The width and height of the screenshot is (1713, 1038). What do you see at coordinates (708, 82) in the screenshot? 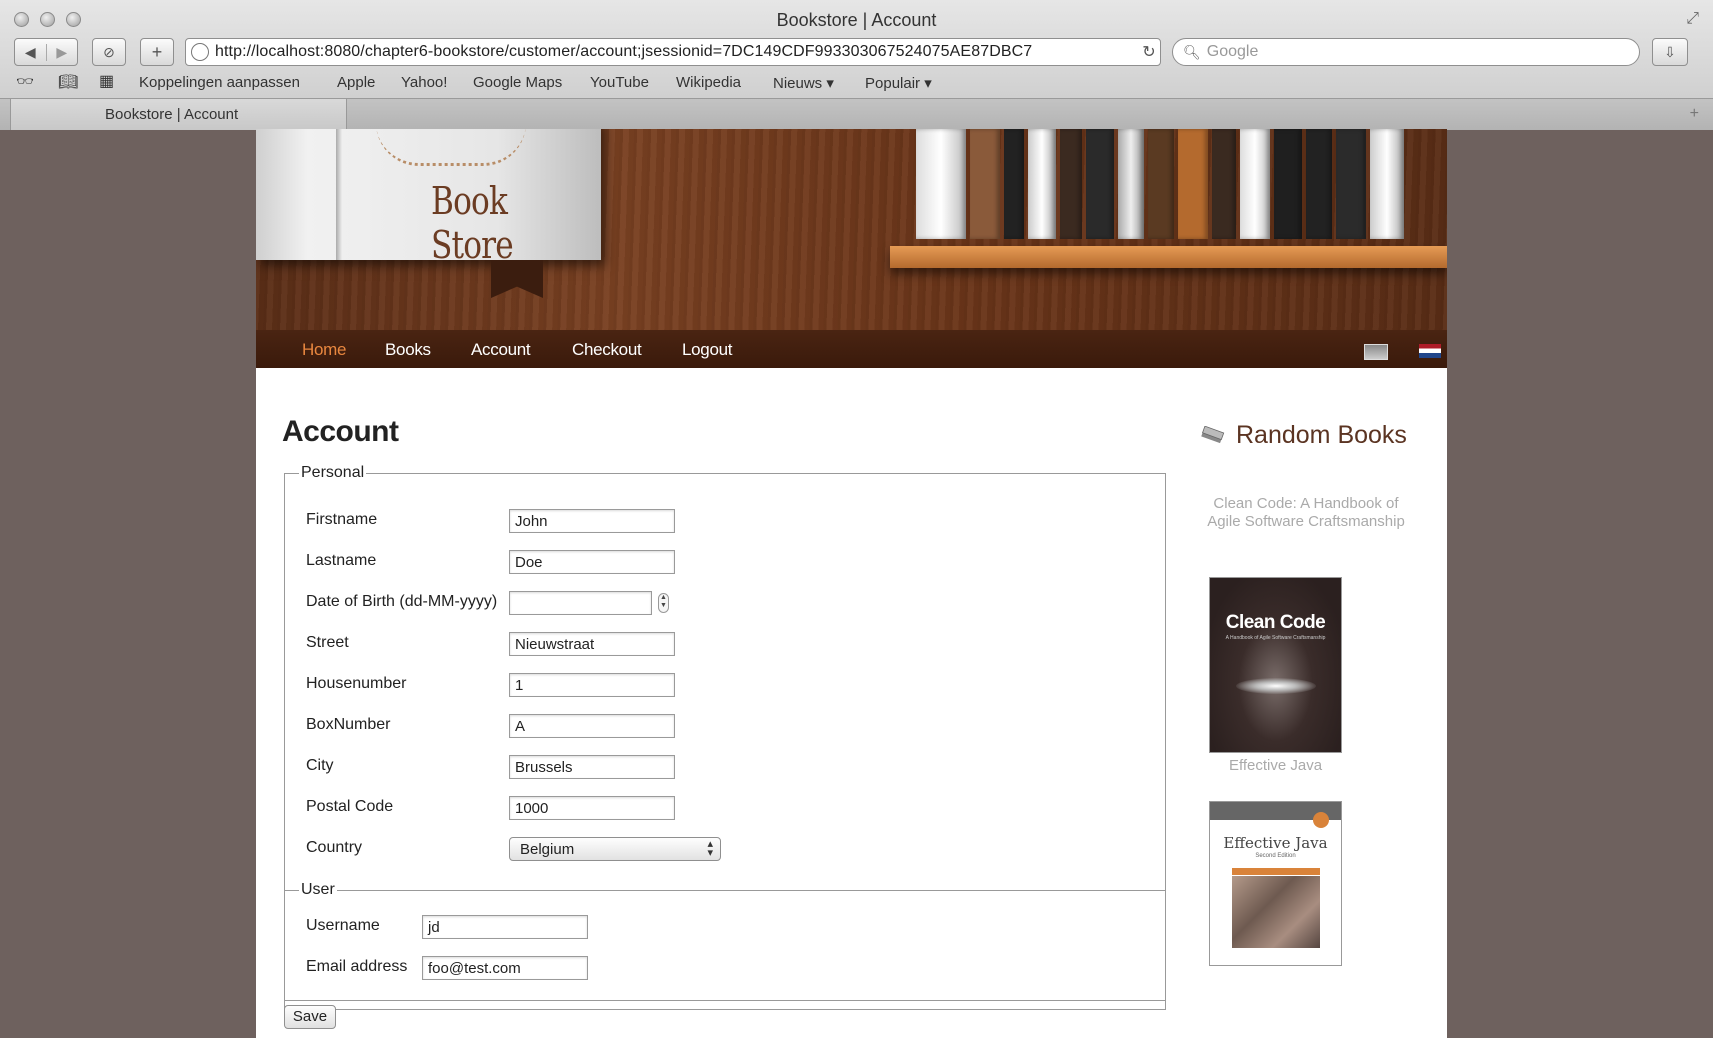
I see `bookmark-wikipedia: Wikipedia` at bounding box center [708, 82].